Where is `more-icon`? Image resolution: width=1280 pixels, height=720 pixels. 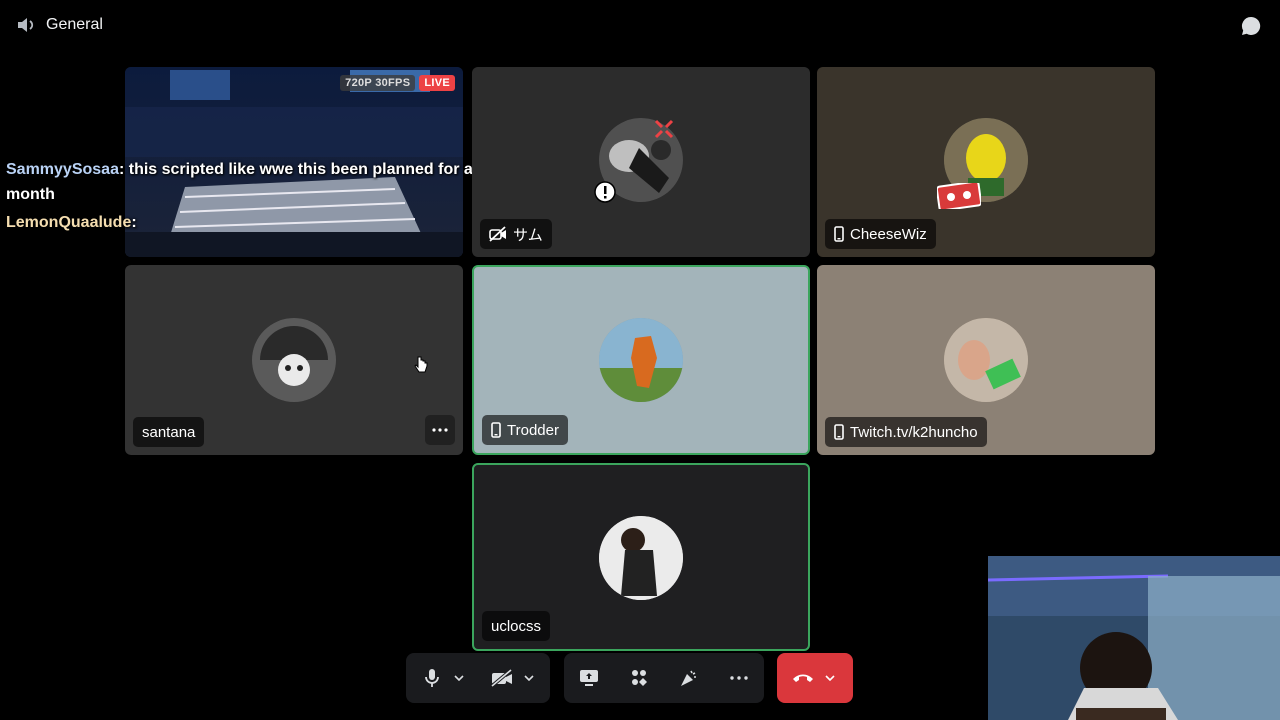
more-icon is located at coordinates (739, 678).